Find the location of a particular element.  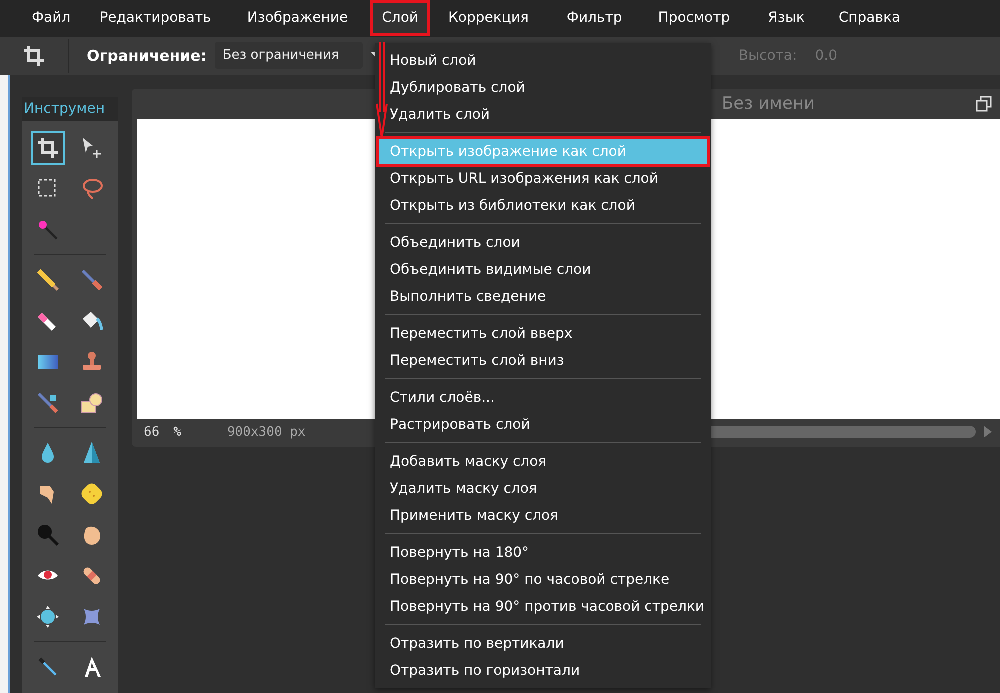

panel-title: Инструмен is located at coordinates (70, 109).